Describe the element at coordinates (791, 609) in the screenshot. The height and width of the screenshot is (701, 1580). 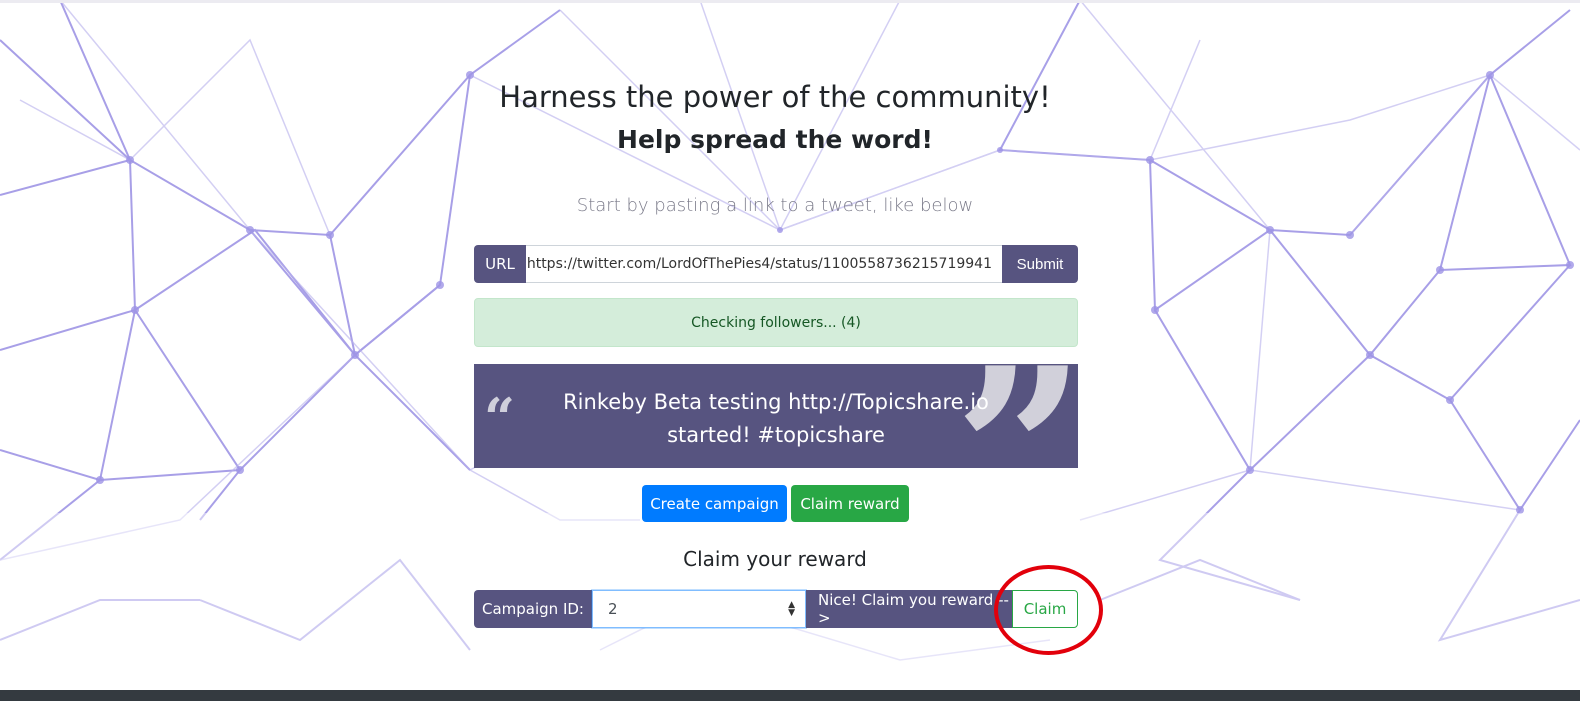
I see `select-arrows-icon: ▲ ▼` at that location.